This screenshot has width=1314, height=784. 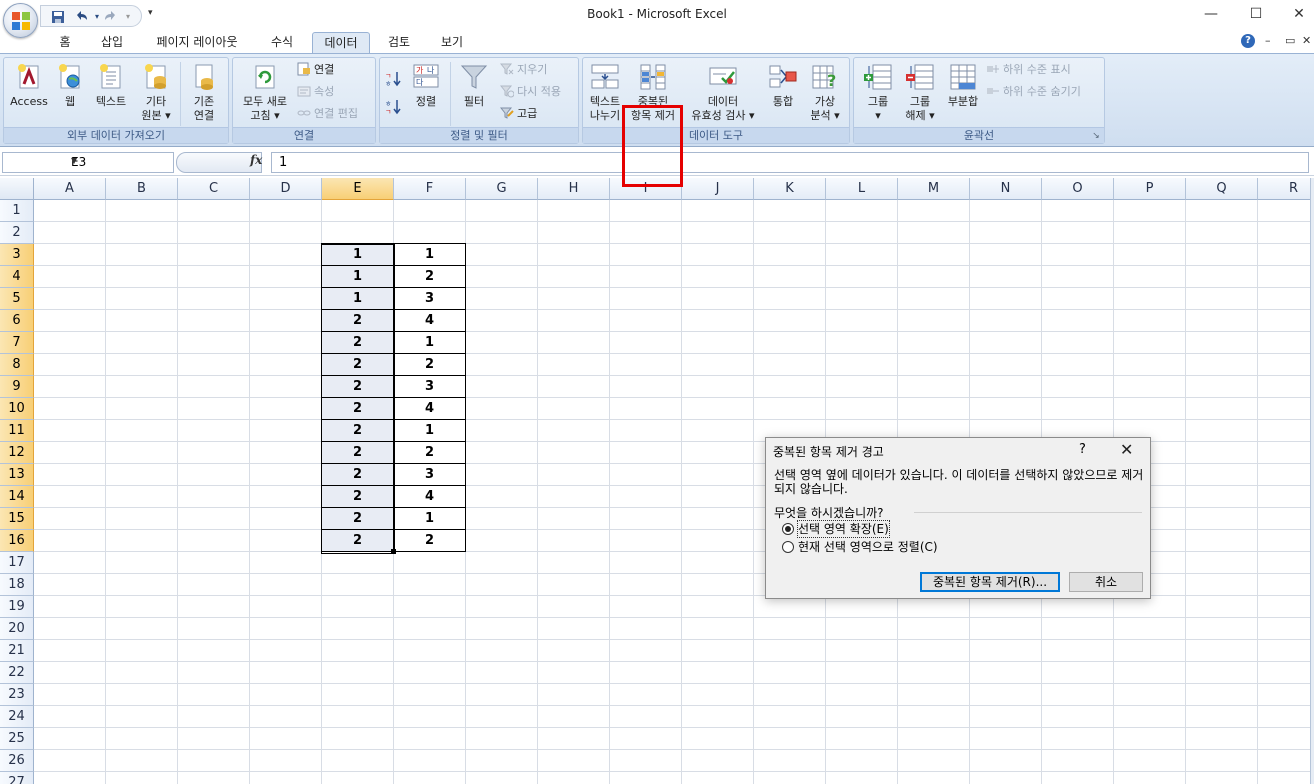 I want to click on column-header-l: L, so click(x=862, y=189).